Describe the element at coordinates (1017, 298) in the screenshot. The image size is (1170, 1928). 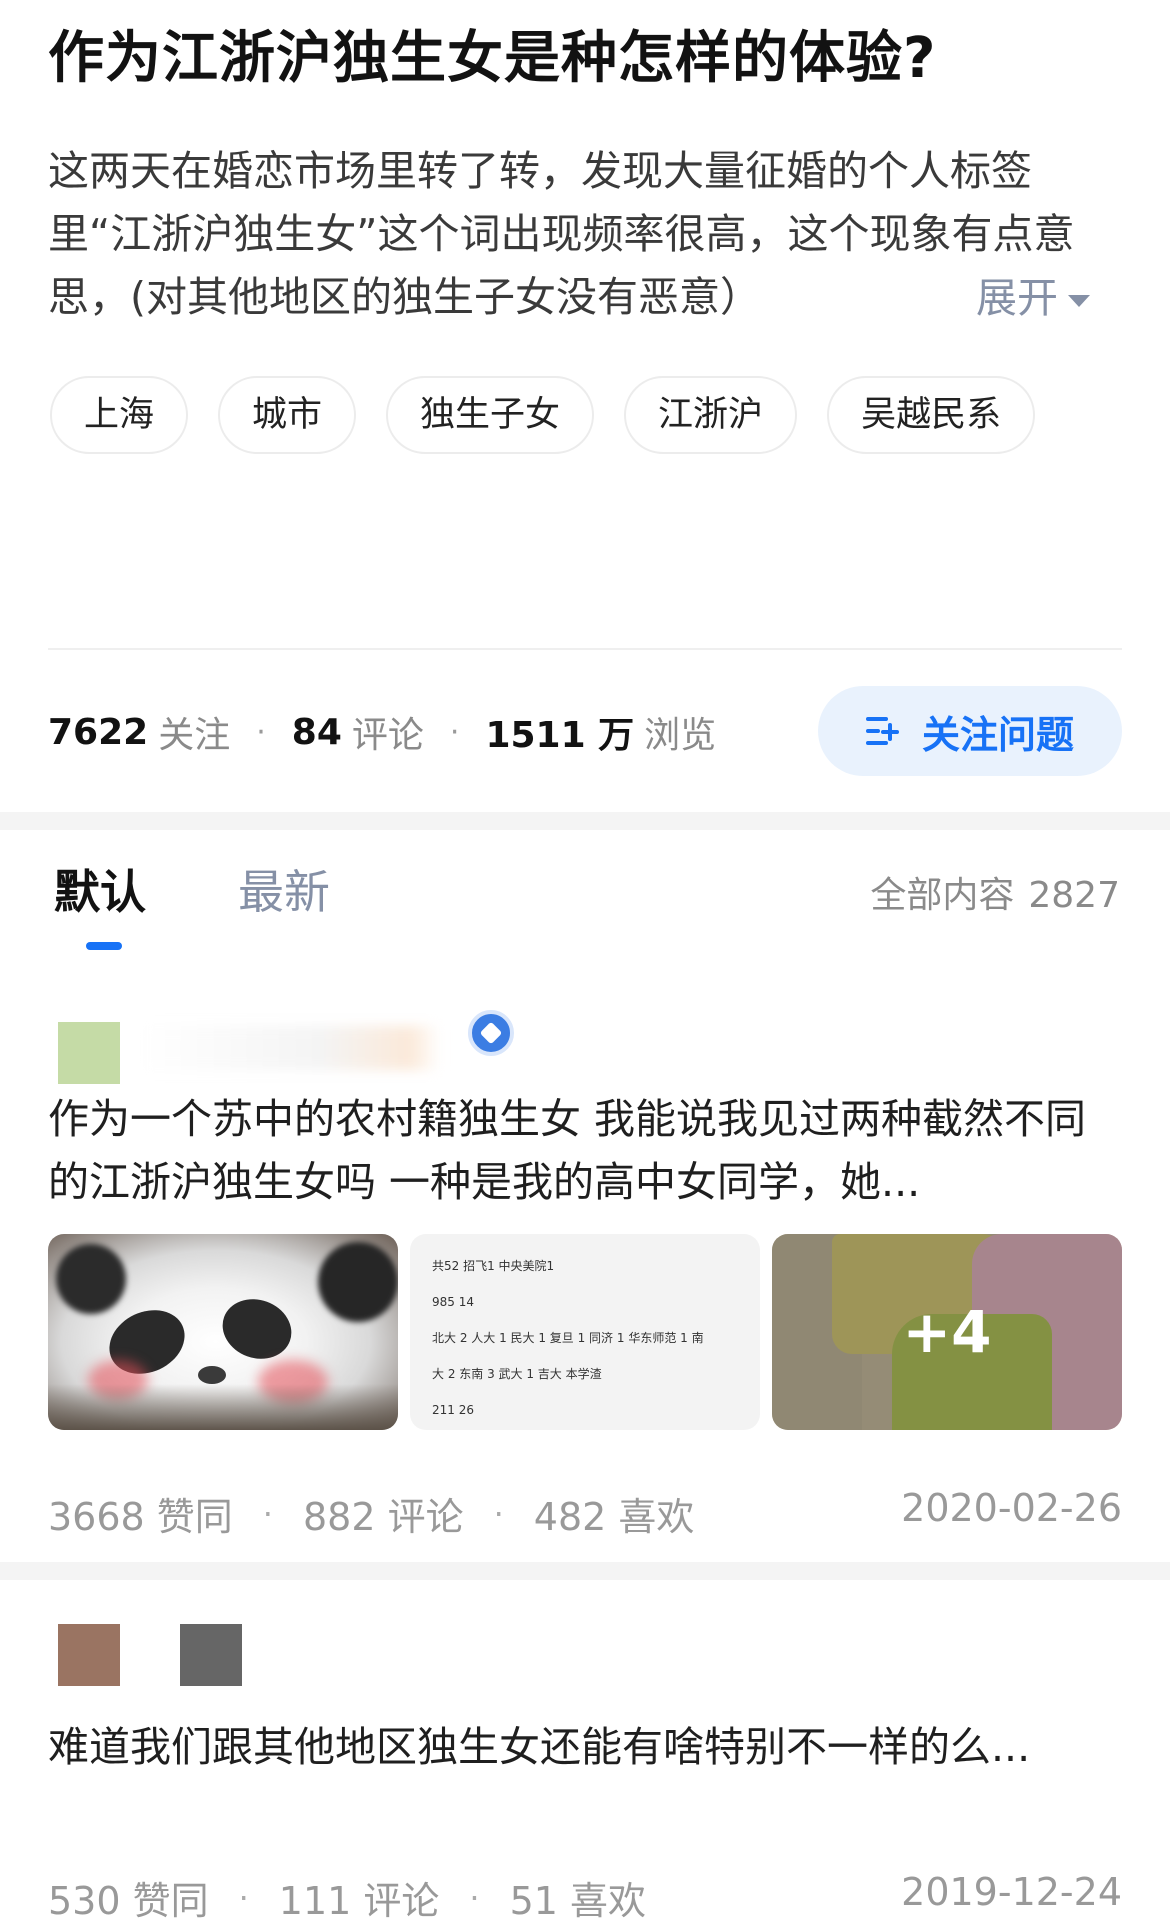
I see `expand-label: 展开` at that location.